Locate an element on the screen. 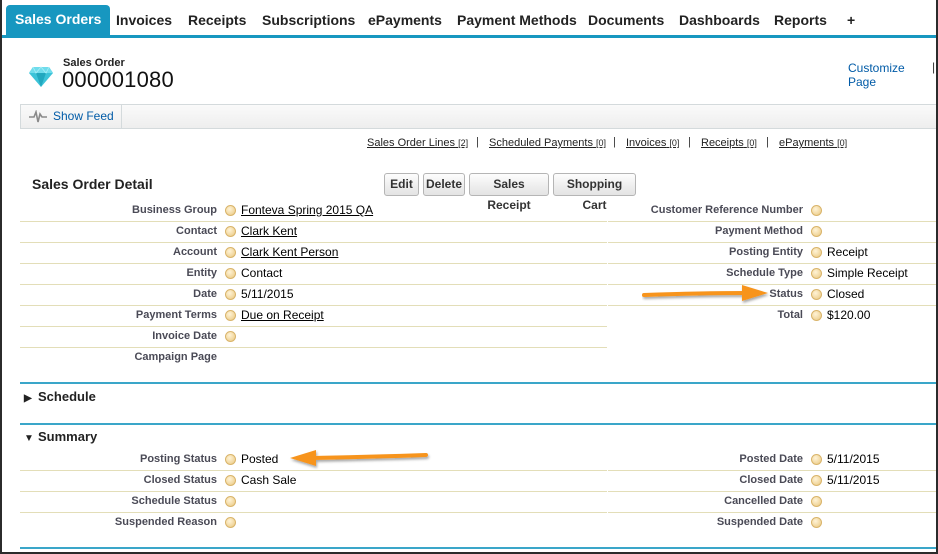 Image resolution: width=938 pixels, height=554 pixels. field-label-total: Total is located at coordinates (790, 315).